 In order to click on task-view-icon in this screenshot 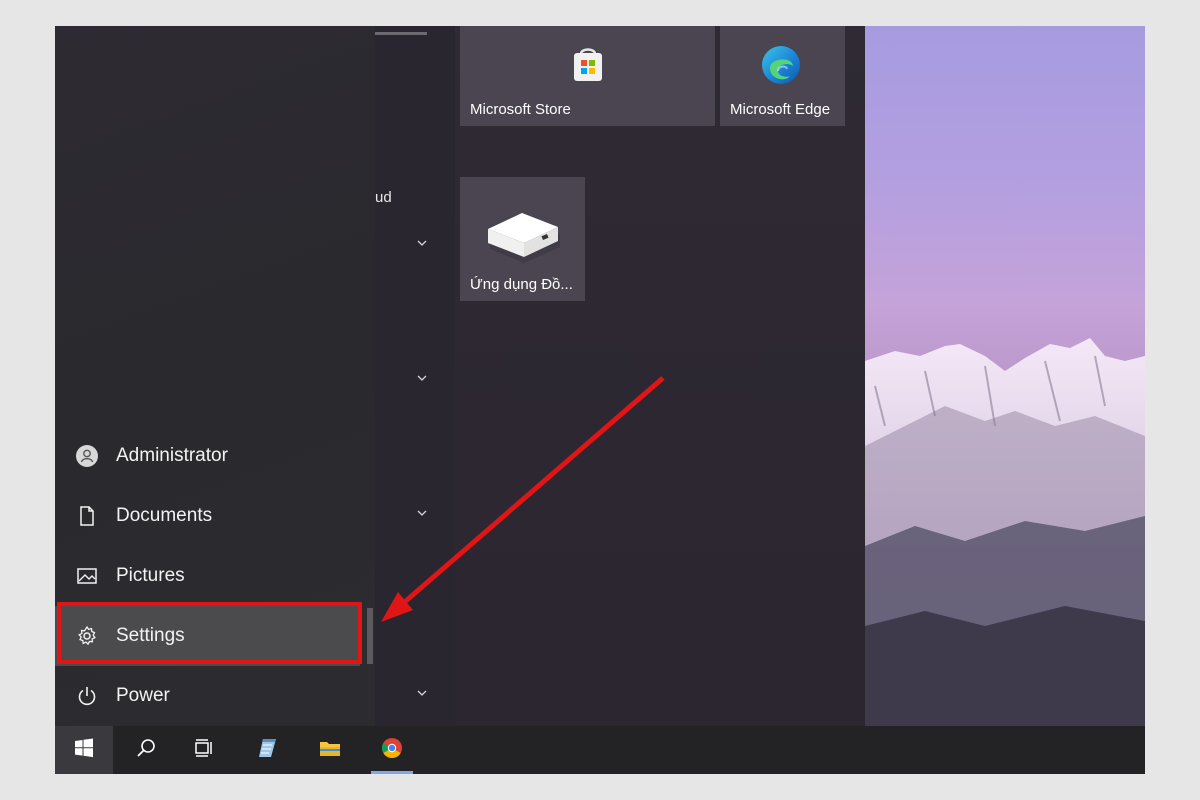, I will do `click(204, 750)`.